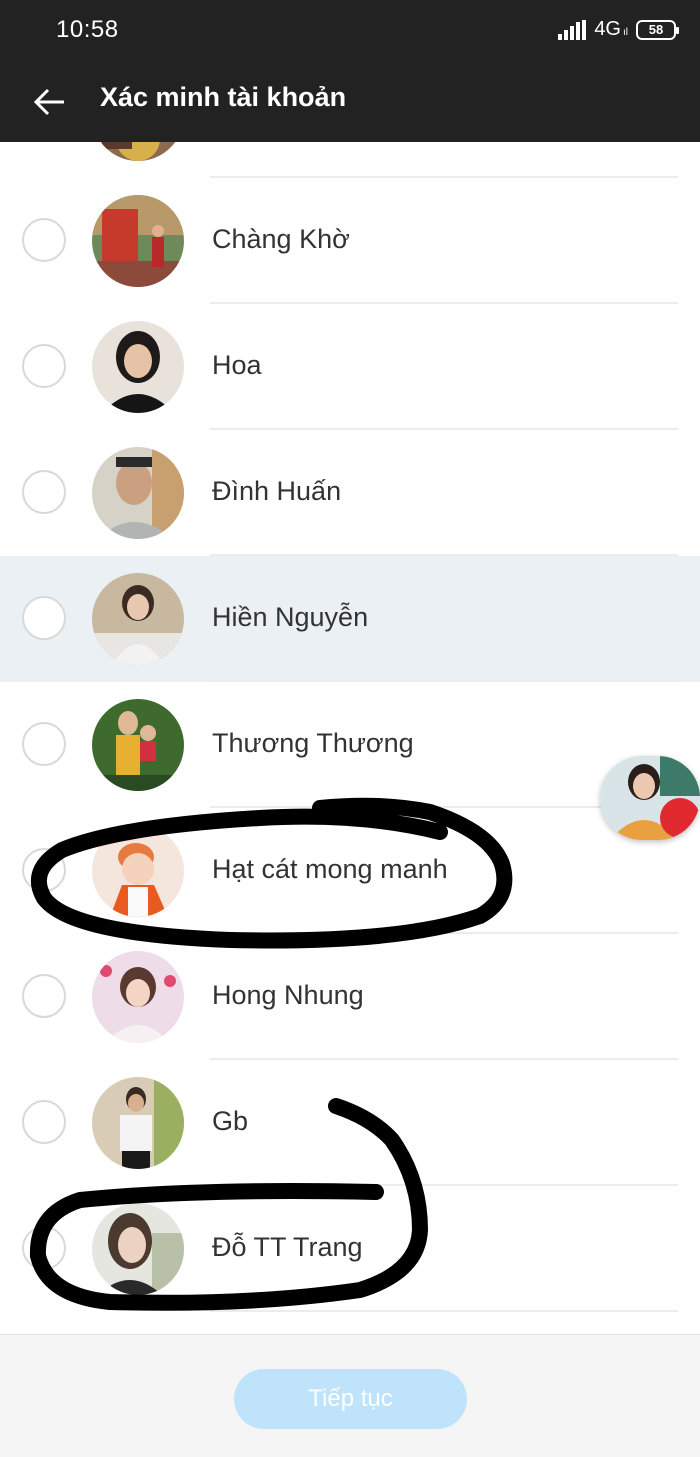 The image size is (700, 1457). What do you see at coordinates (350, 160) in the screenshot?
I see `list-item` at bounding box center [350, 160].